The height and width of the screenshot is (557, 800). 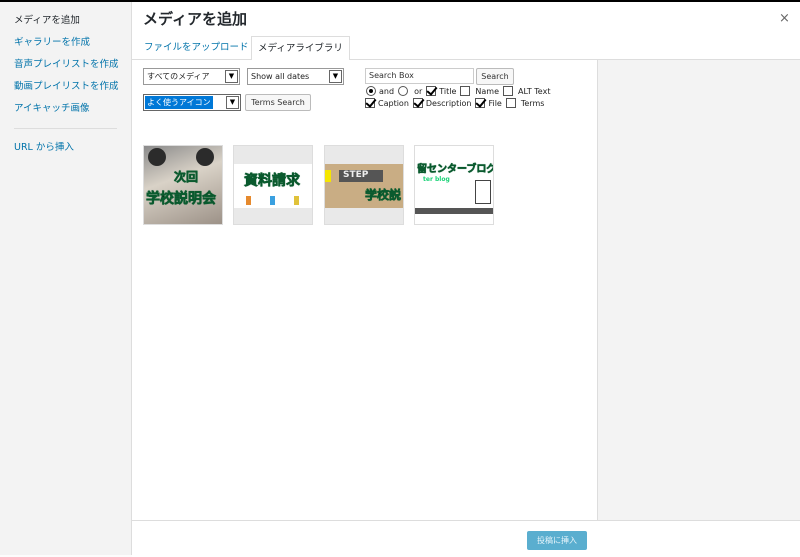 I want to click on attachment-thumbnail: STEP 学校説, so click(x=364, y=185).